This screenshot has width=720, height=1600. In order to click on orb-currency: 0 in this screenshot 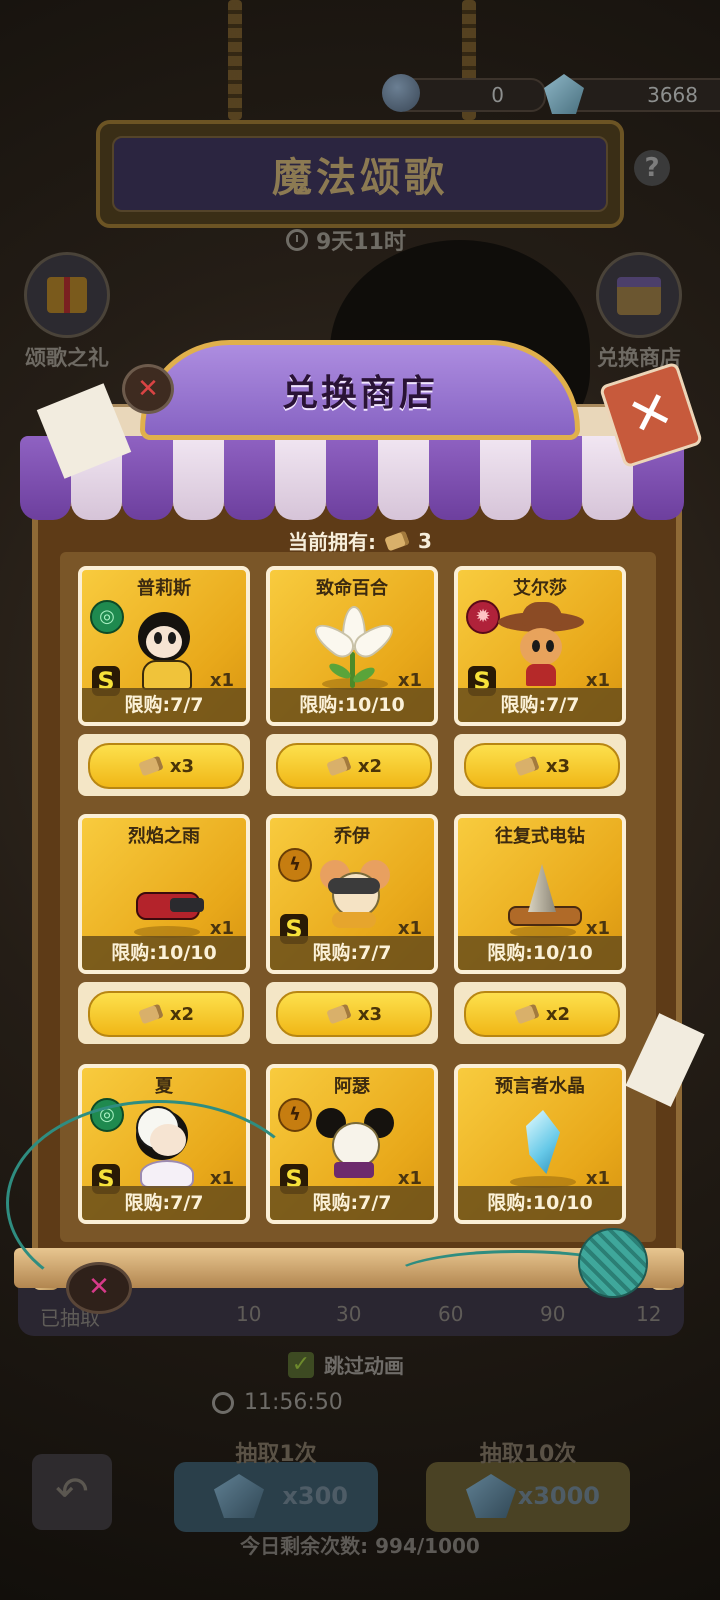, I will do `click(464, 93)`.